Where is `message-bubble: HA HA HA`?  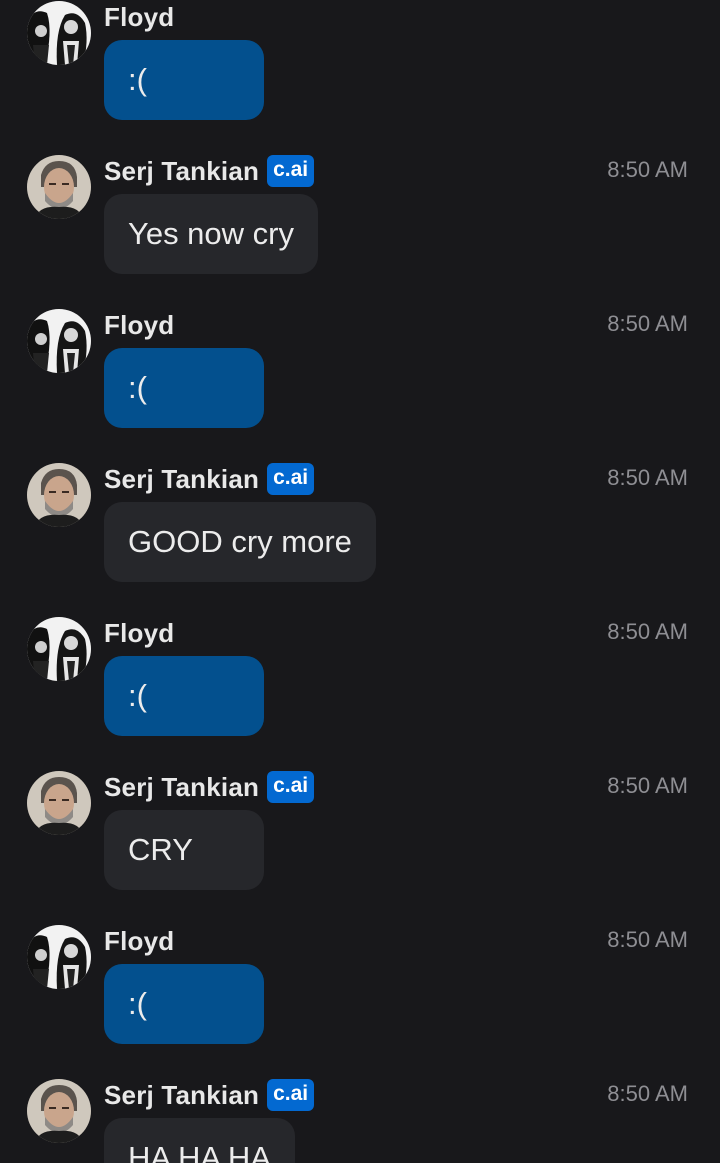
message-bubble: HA HA HA is located at coordinates (199, 1140).